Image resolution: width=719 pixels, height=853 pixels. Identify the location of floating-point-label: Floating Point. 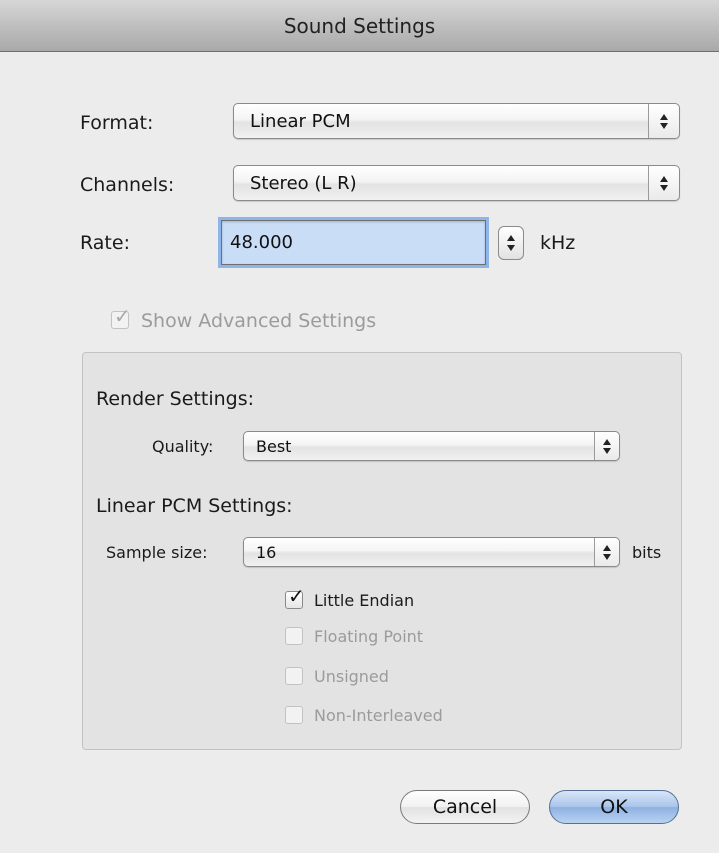
(369, 636).